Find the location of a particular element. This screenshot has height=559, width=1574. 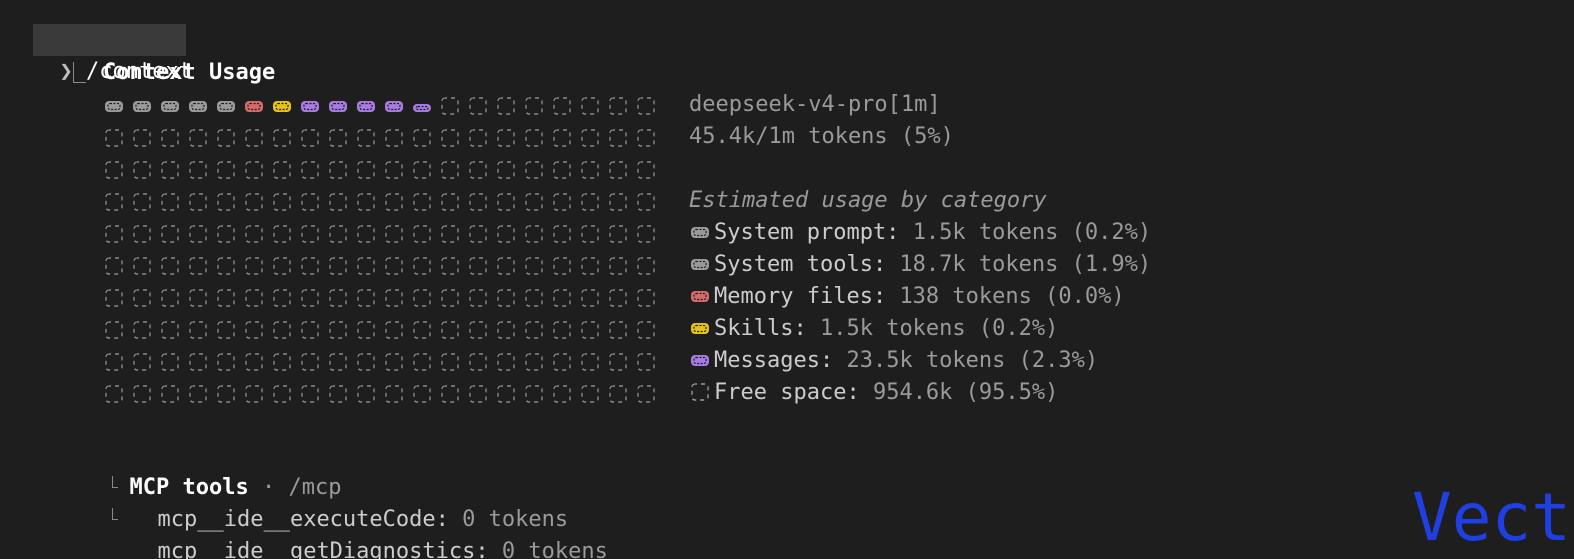

category-row: Messages: 23.5k tokens (2.3%) is located at coordinates (893, 361).